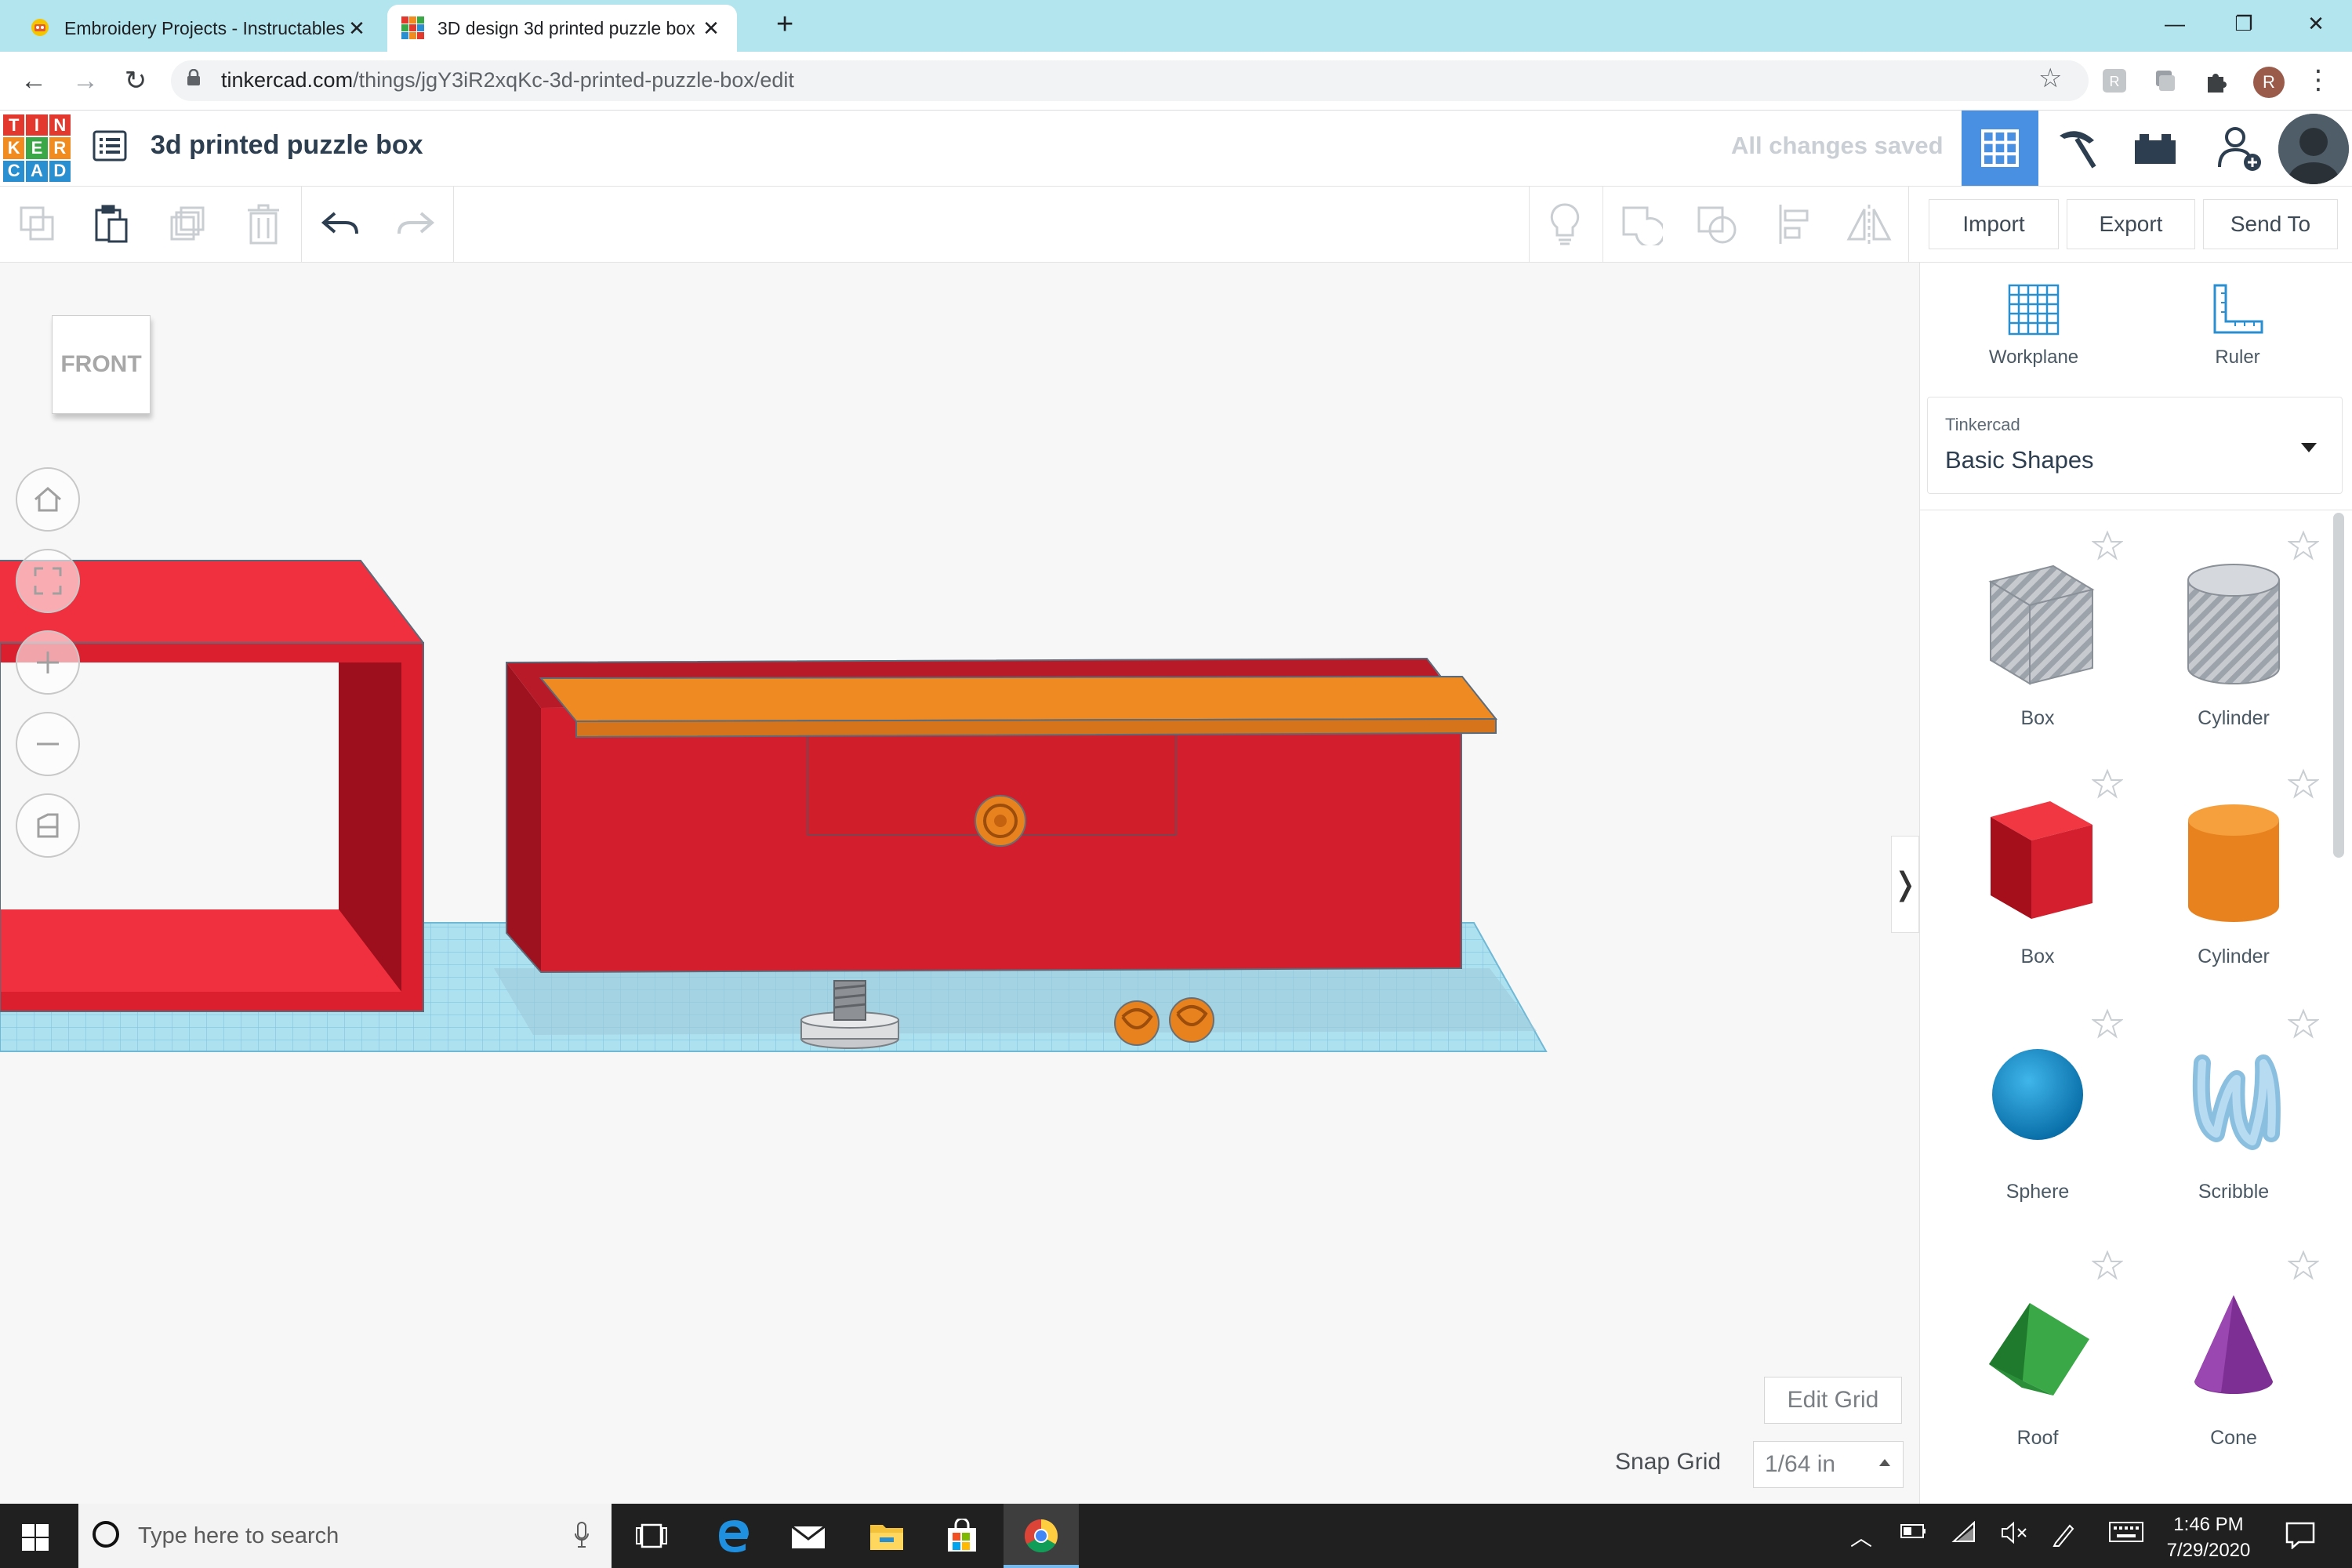 Image resolution: width=2352 pixels, height=1568 pixels. What do you see at coordinates (784, 25) in the screenshot?
I see `new-tab-icon: +` at bounding box center [784, 25].